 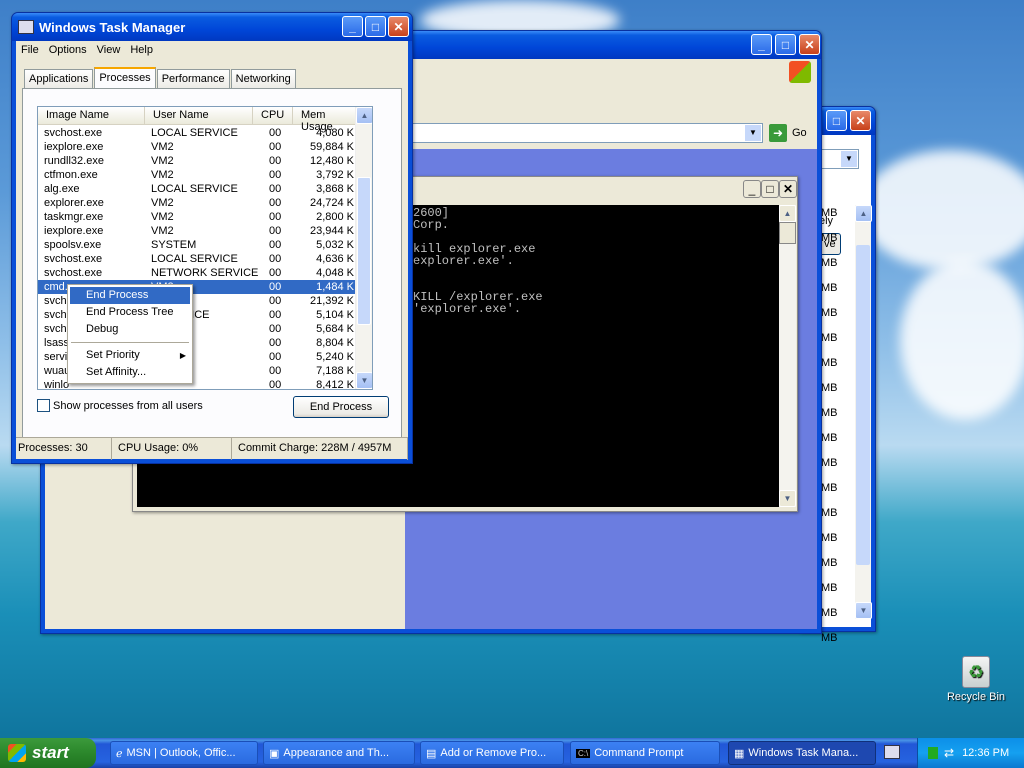 I want to click on console-line: 'explorer.exe'., so click(x=467, y=309).